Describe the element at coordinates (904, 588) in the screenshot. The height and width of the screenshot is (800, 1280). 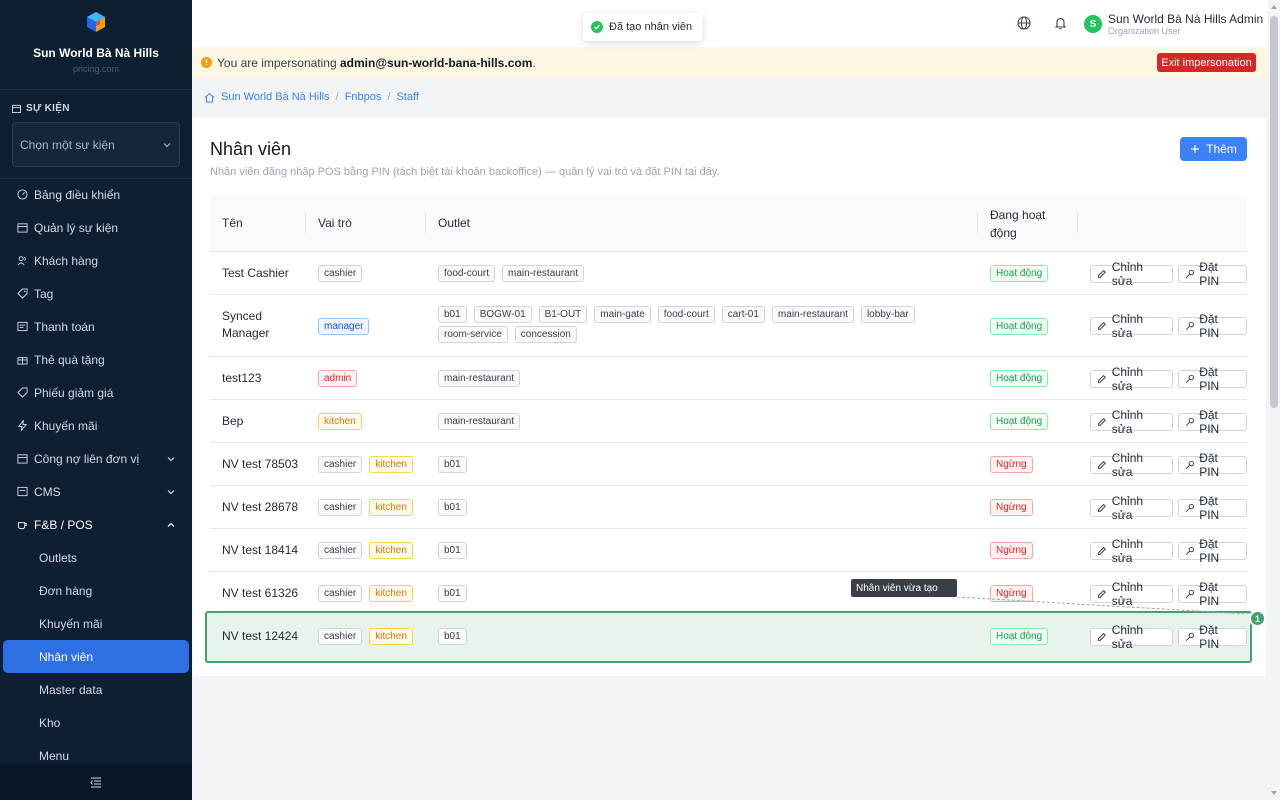
I see `new-staff-tooltip: Nhân viên vừa tạo` at that location.